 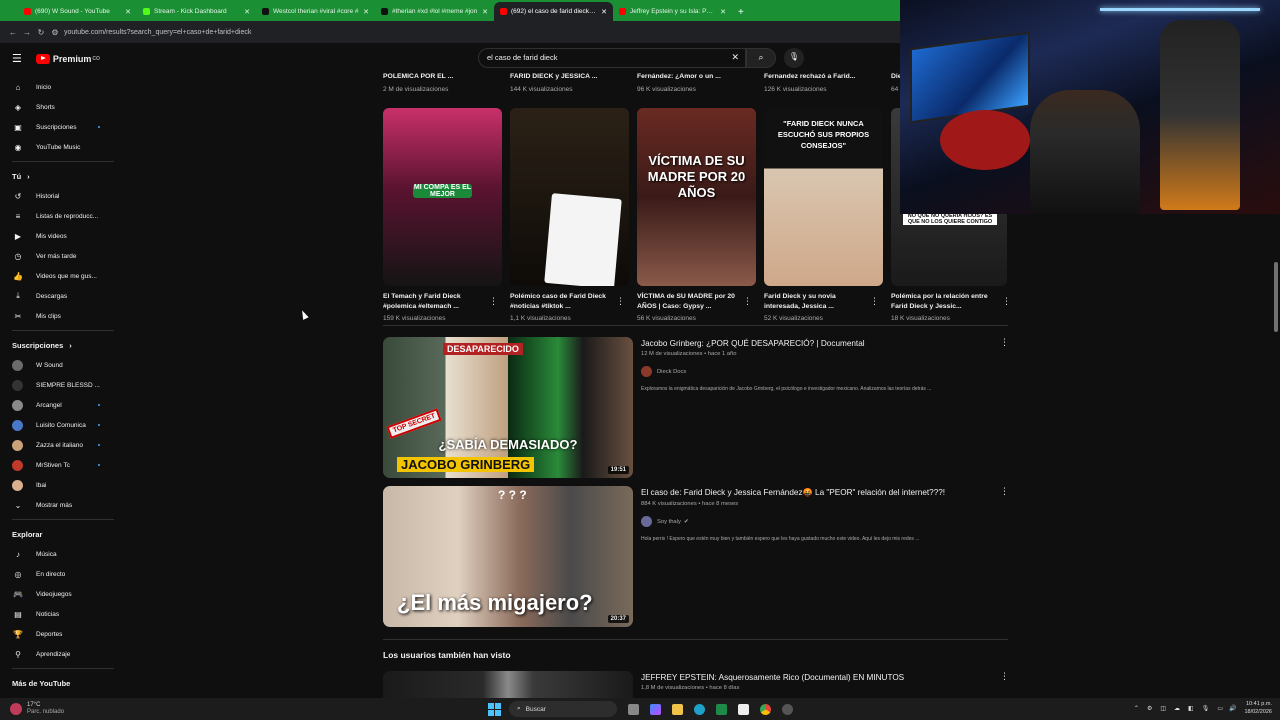 I want to click on youtube-logo: ☰ Premium CO, so click(x=56, y=58).